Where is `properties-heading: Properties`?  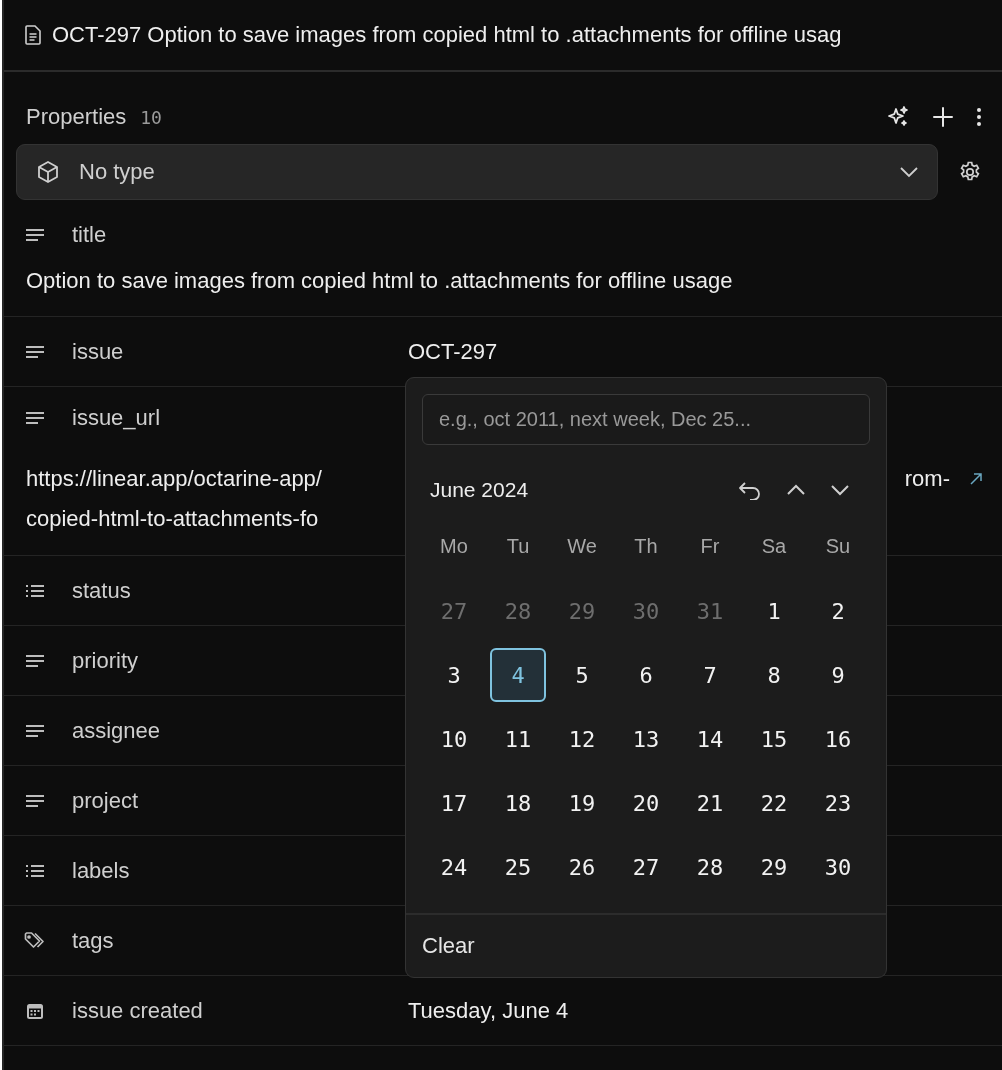 properties-heading: Properties is located at coordinates (76, 117).